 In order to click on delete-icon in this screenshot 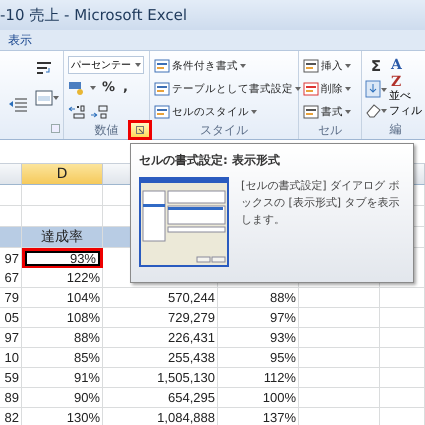, I will do `click(311, 89)`.